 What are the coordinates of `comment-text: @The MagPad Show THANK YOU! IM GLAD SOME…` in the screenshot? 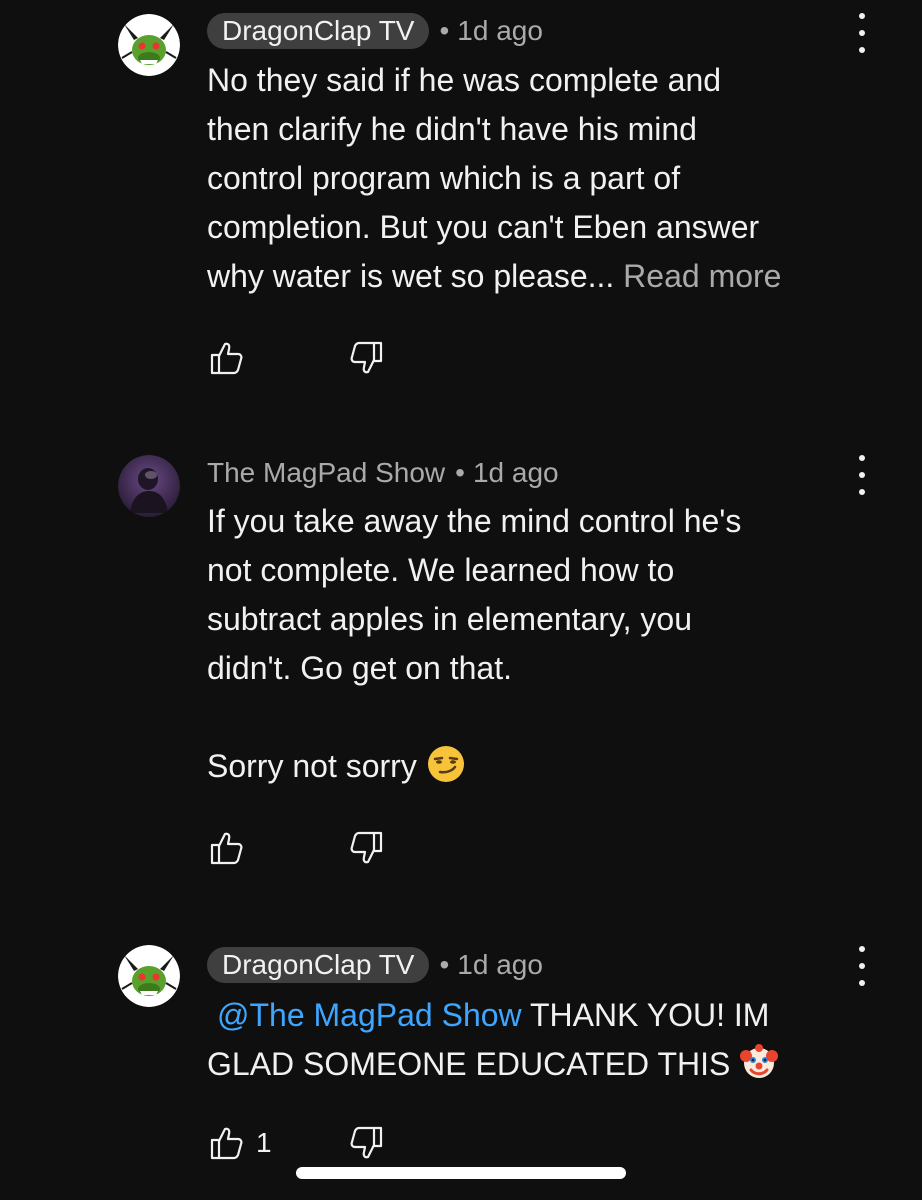 It's located at (537, 1043).